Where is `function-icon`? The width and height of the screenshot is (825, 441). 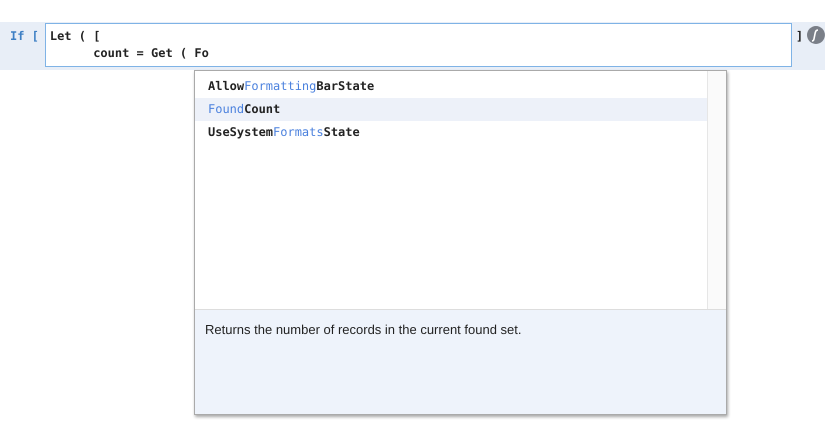
function-icon is located at coordinates (816, 35).